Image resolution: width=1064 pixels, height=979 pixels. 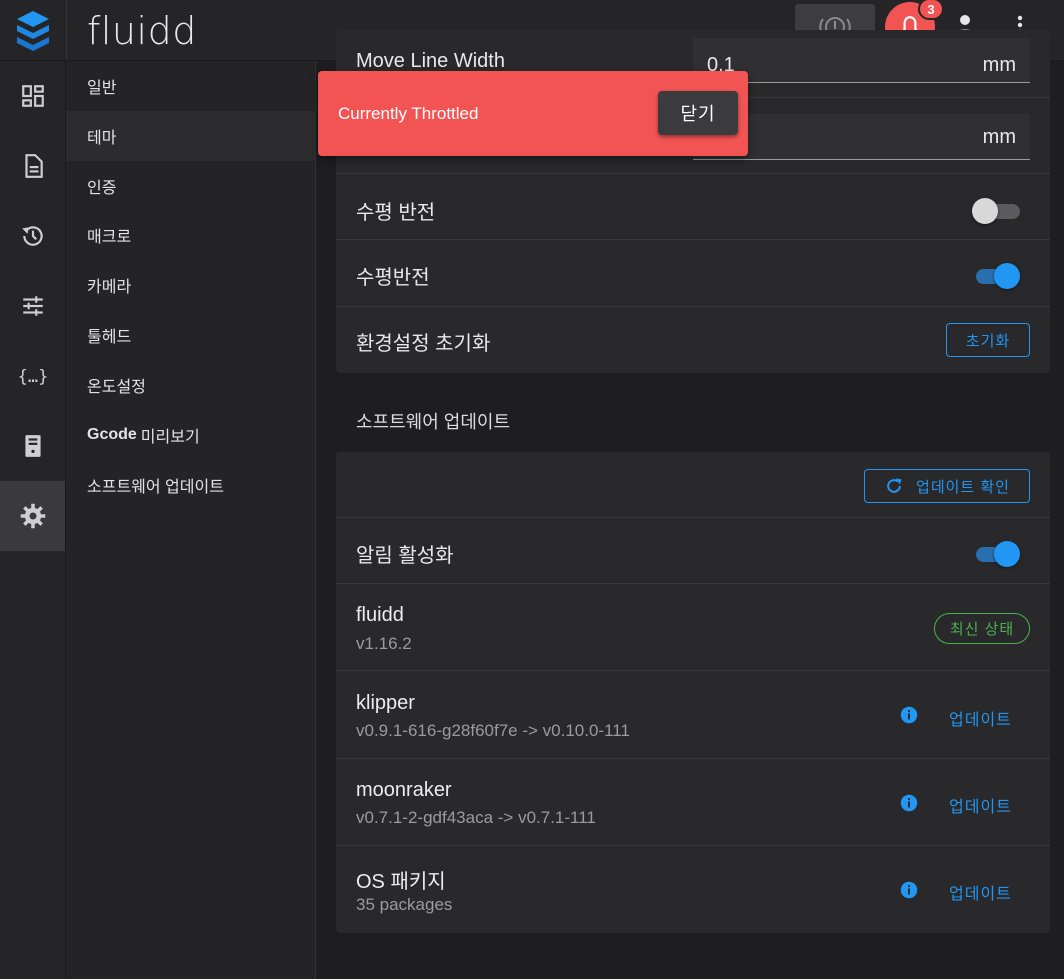 I want to click on rail-config: {…}, so click(x=32, y=376).